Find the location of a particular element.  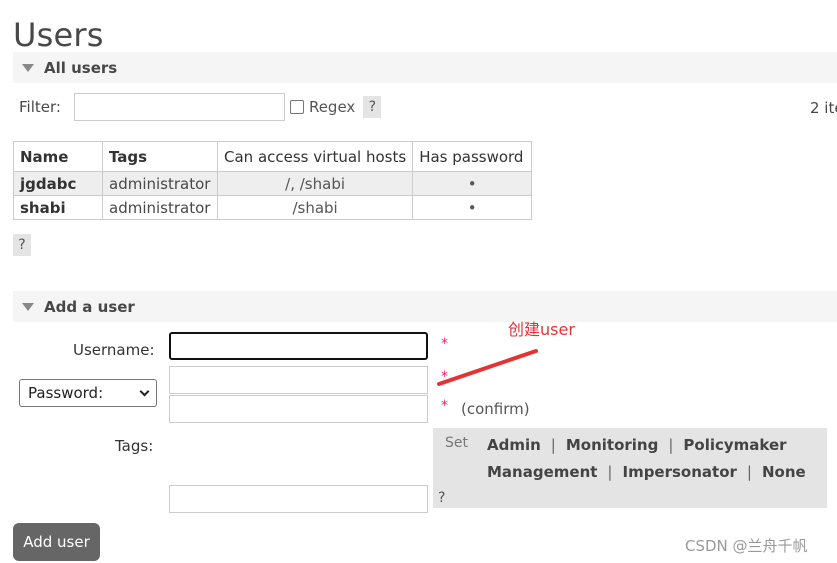

filter-row: Filter: Regex ? is located at coordinates (200, 107).